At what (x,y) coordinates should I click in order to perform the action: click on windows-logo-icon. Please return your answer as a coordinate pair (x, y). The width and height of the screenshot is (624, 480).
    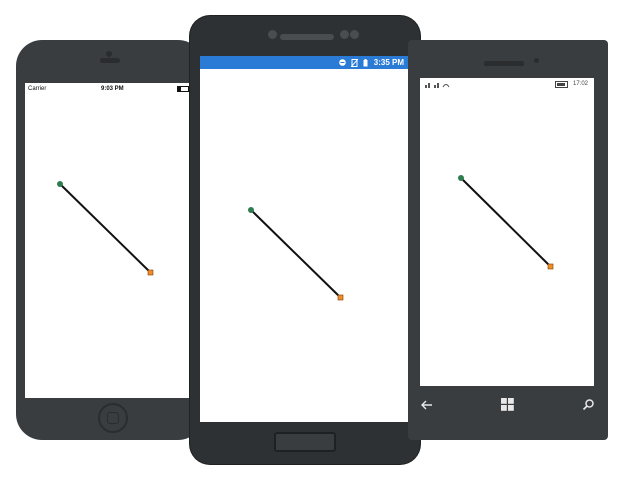
    Looking at the image, I should click on (507, 406).